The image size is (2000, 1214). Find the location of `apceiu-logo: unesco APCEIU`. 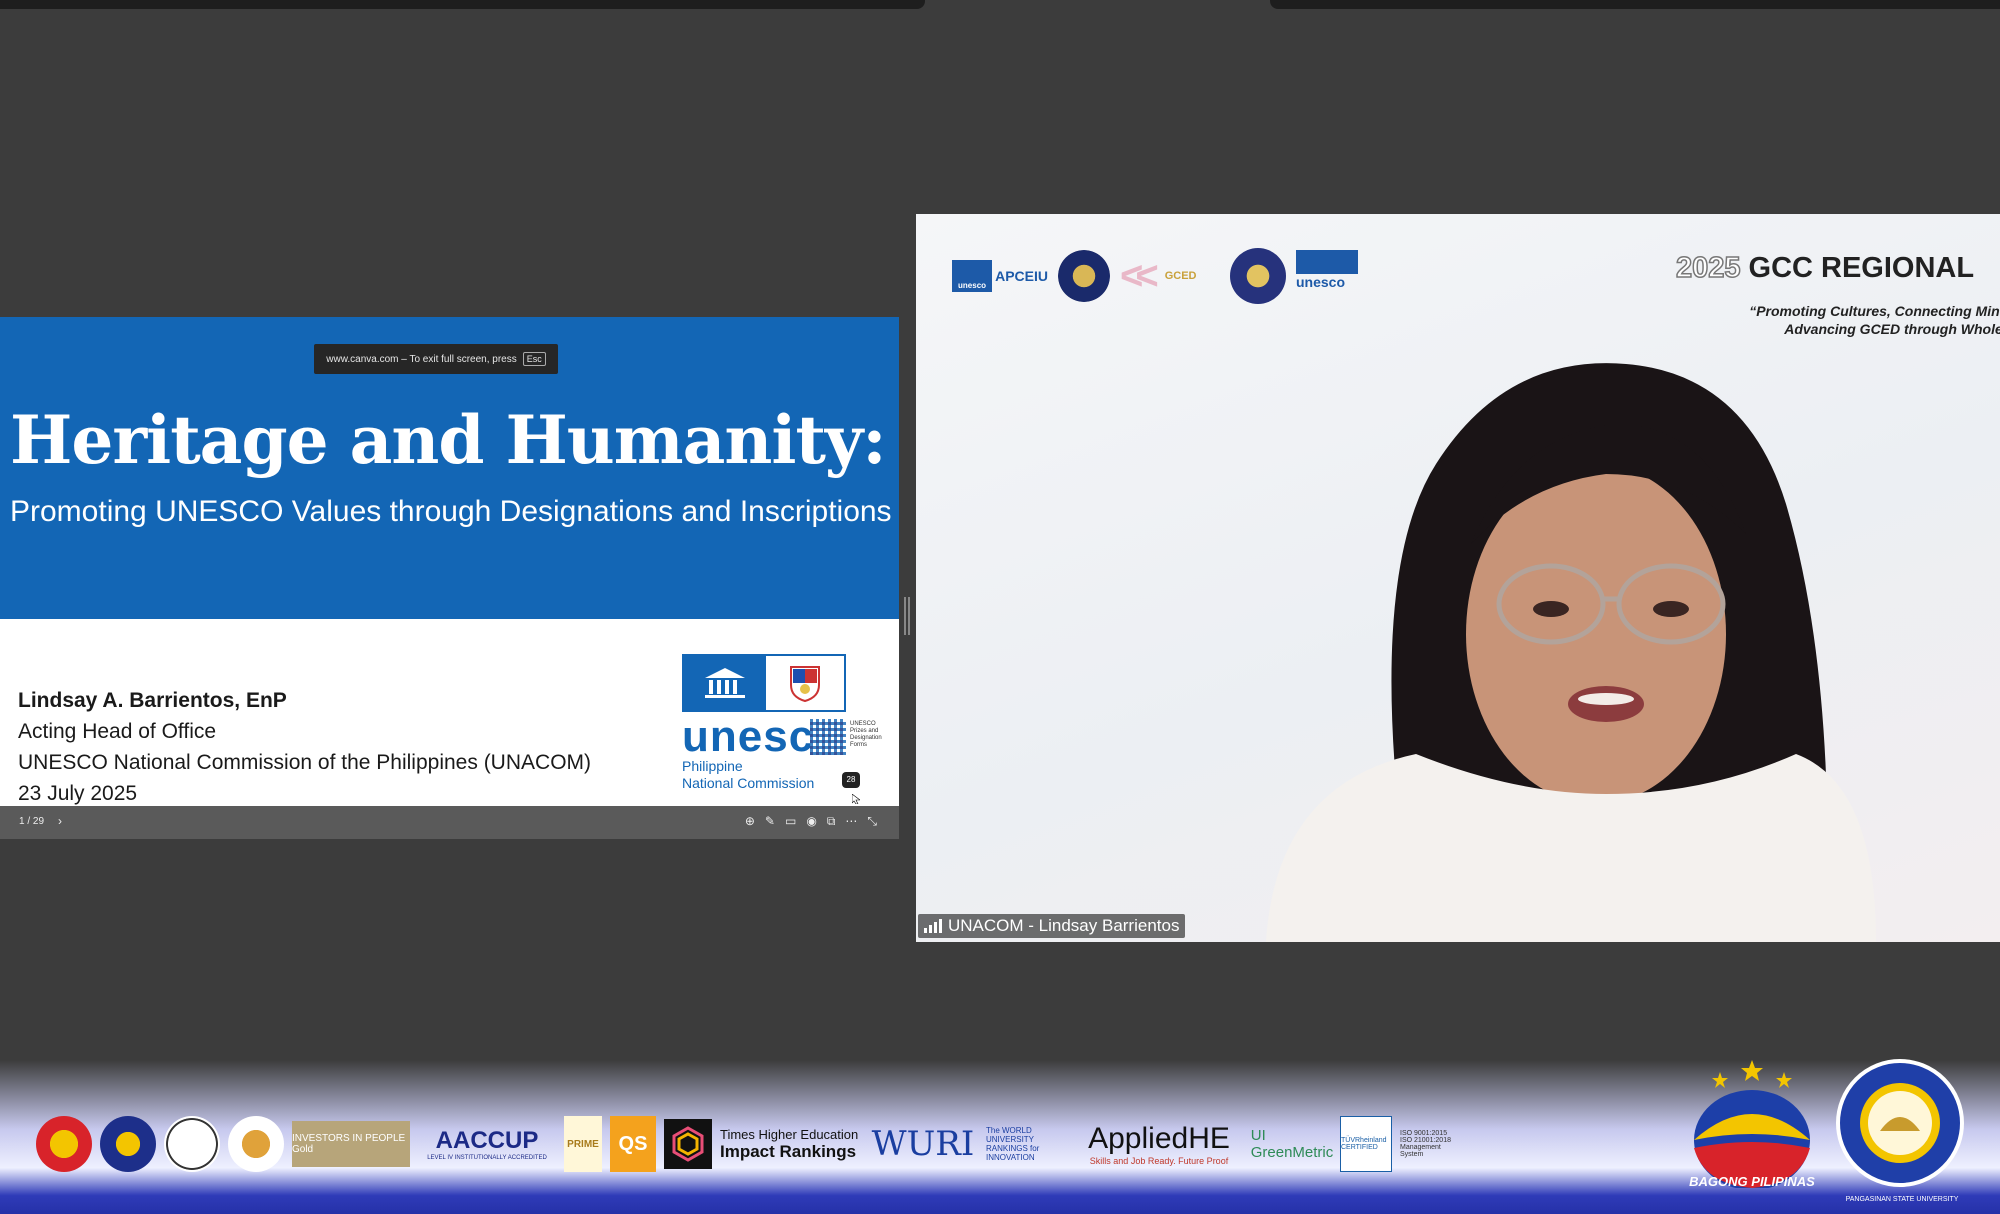

apceiu-logo: unesco APCEIU is located at coordinates (1000, 276).